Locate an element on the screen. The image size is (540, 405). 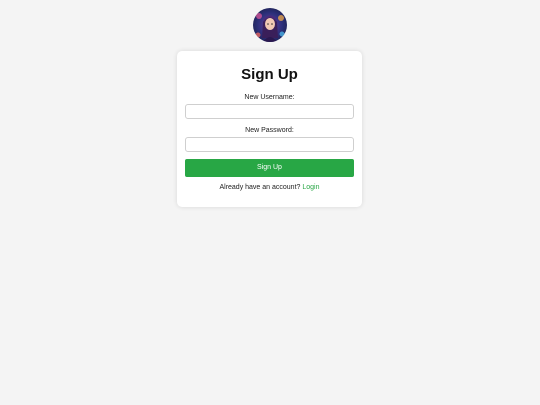
signup-card: Sign Up New Username: New Password is located at coordinates (269, 129).